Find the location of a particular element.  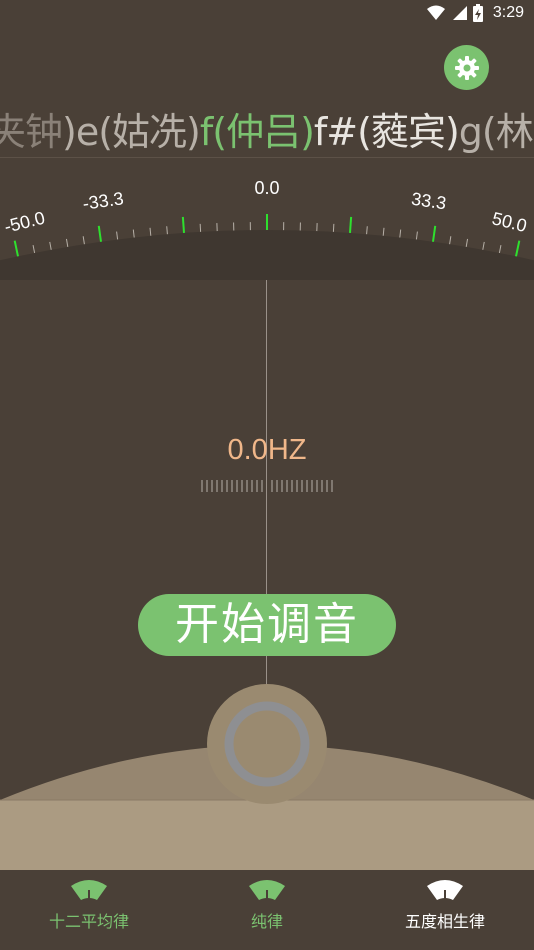

nav-tab-just-intonation: 纯律 is located at coordinates (267, 910).